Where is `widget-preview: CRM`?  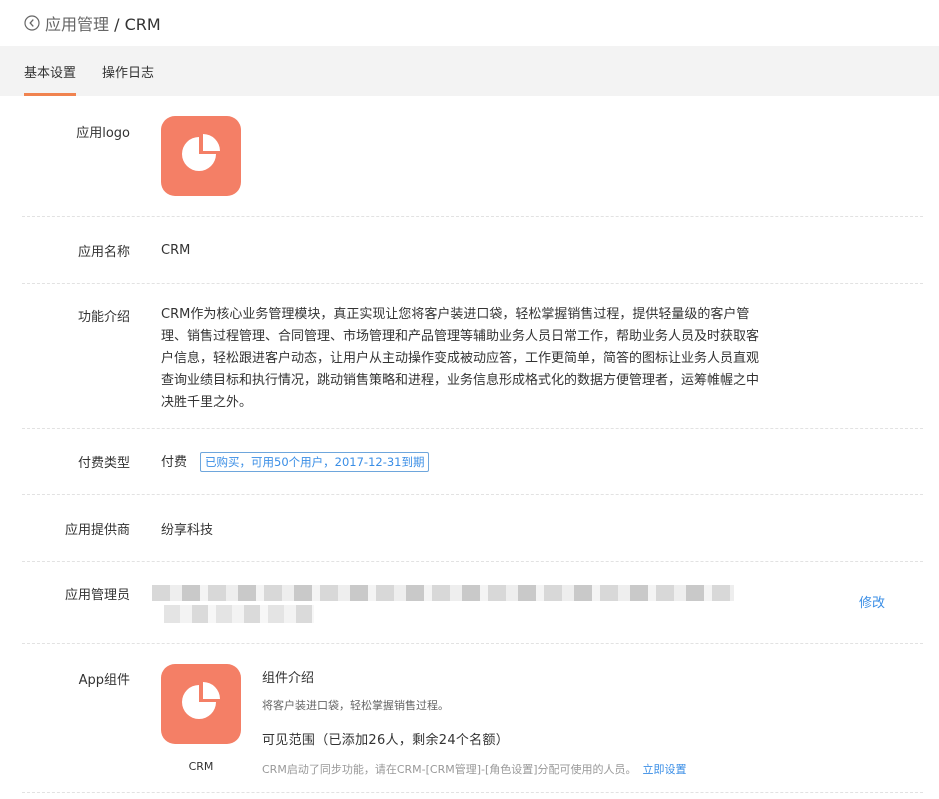 widget-preview: CRM is located at coordinates (201, 718).